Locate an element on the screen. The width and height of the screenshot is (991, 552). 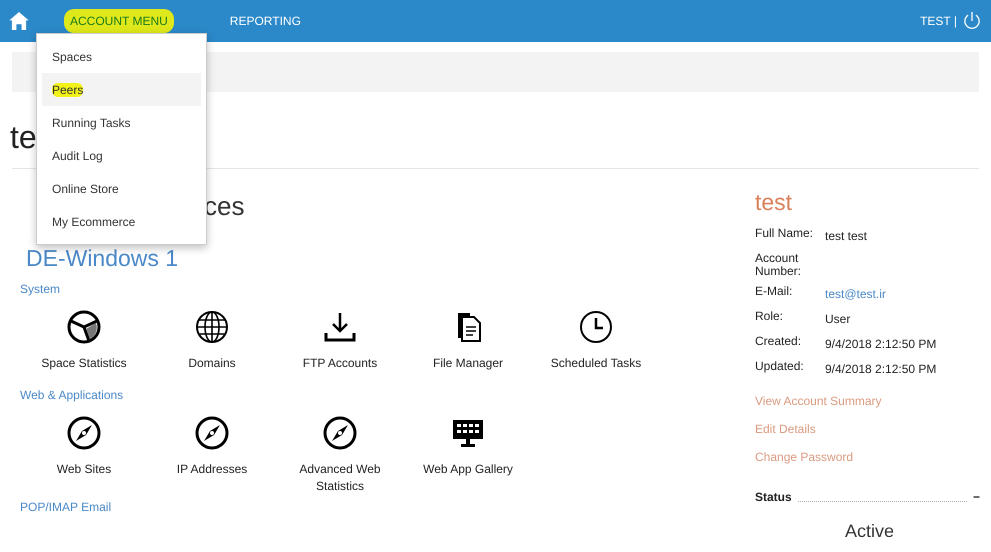
menu-item: My Ecommerce is located at coordinates (121, 221).